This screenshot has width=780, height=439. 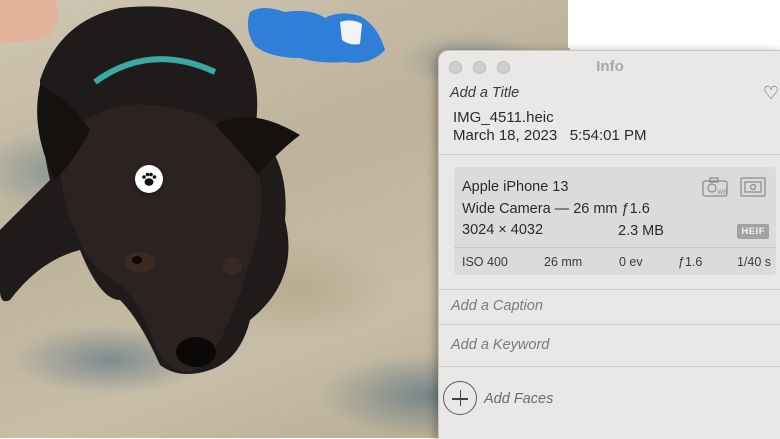 What do you see at coordinates (503, 230) in the screenshot?
I see `image-resolution: 3024 × 4032` at bounding box center [503, 230].